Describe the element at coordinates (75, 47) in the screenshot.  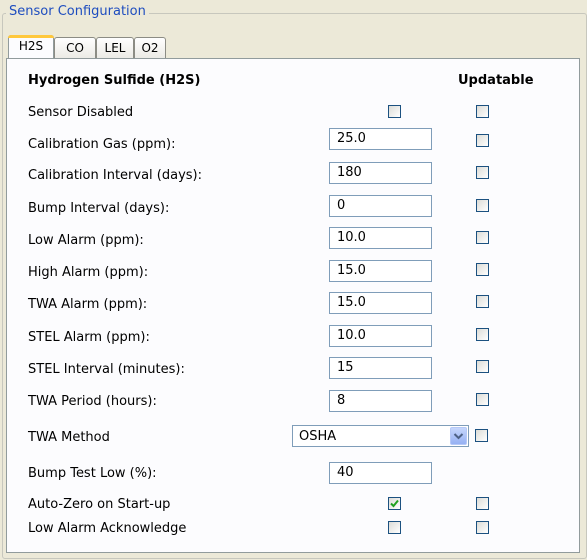
I see `tab-co: CO` at that location.